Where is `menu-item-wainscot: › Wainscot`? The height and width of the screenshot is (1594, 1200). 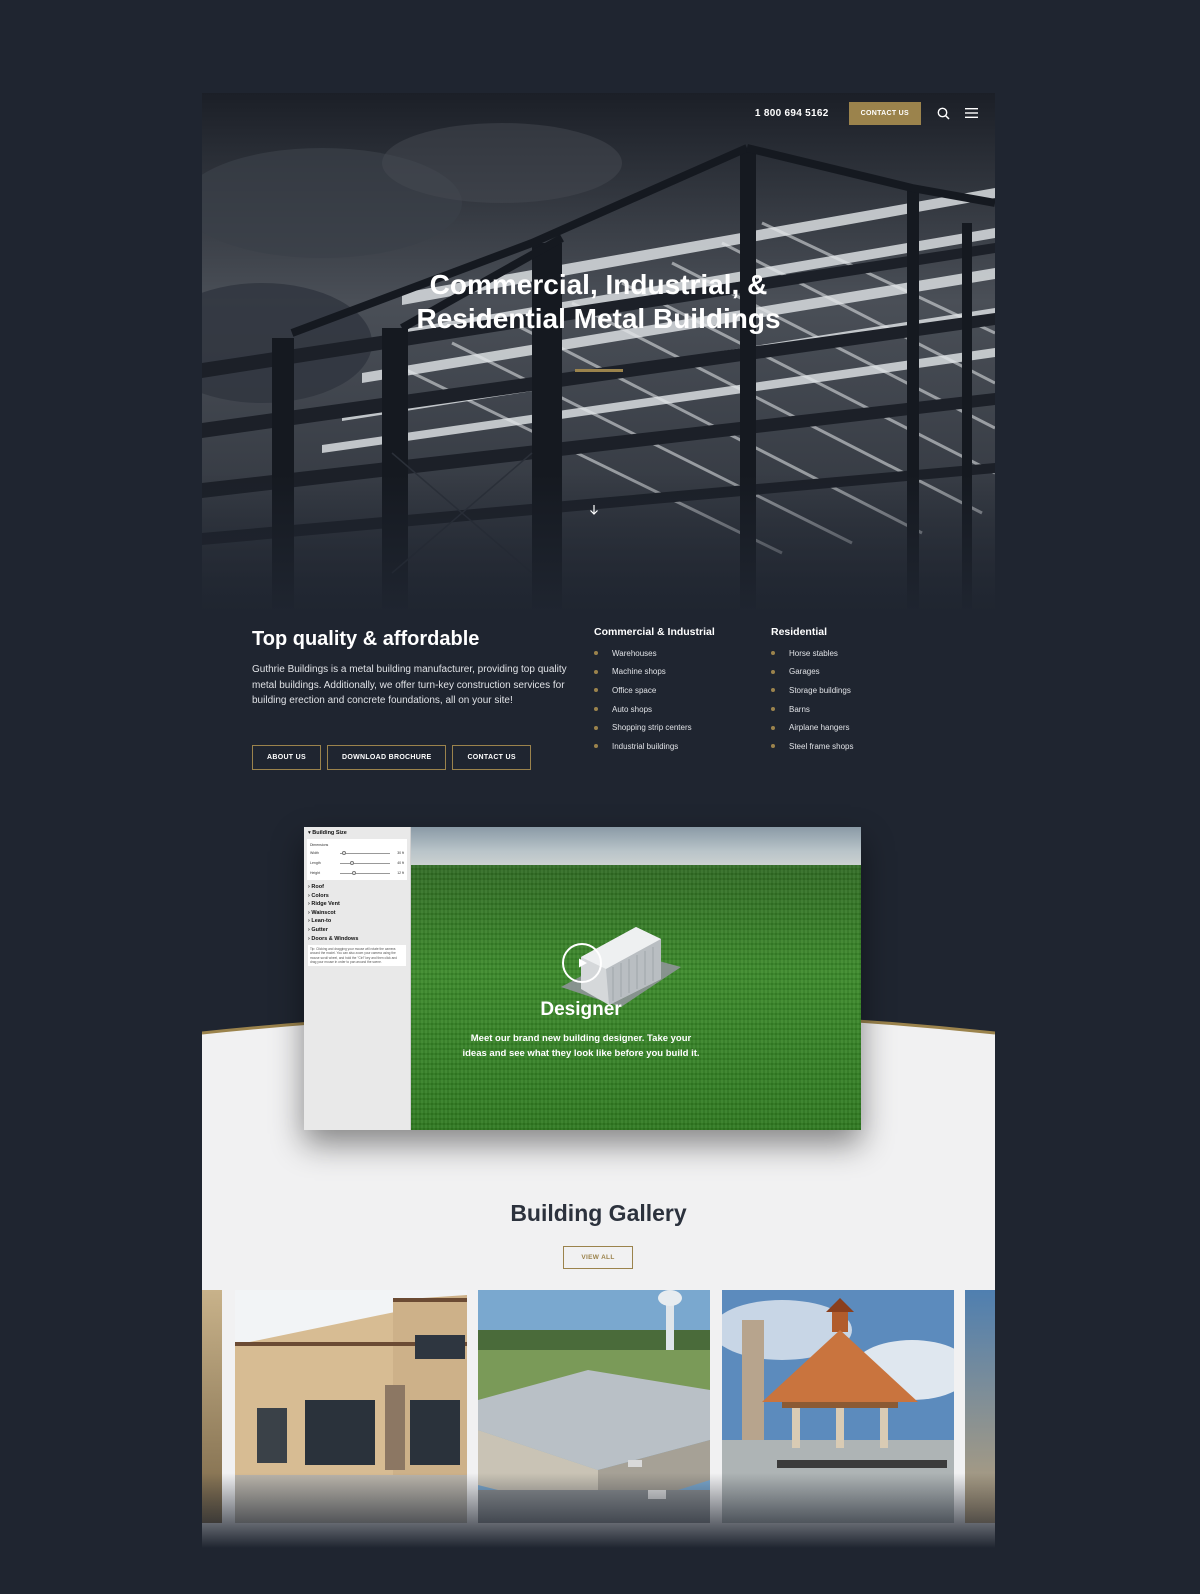
menu-item-wainscot: › Wainscot is located at coordinates (357, 913).